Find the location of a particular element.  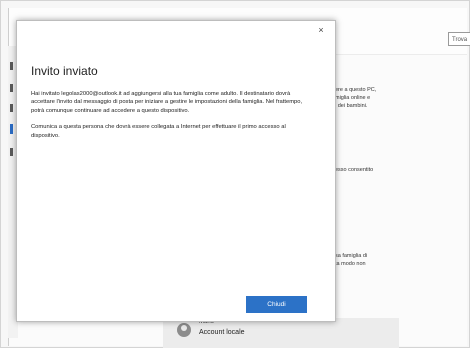

sidebar-home-icon is located at coordinates (11, 66).